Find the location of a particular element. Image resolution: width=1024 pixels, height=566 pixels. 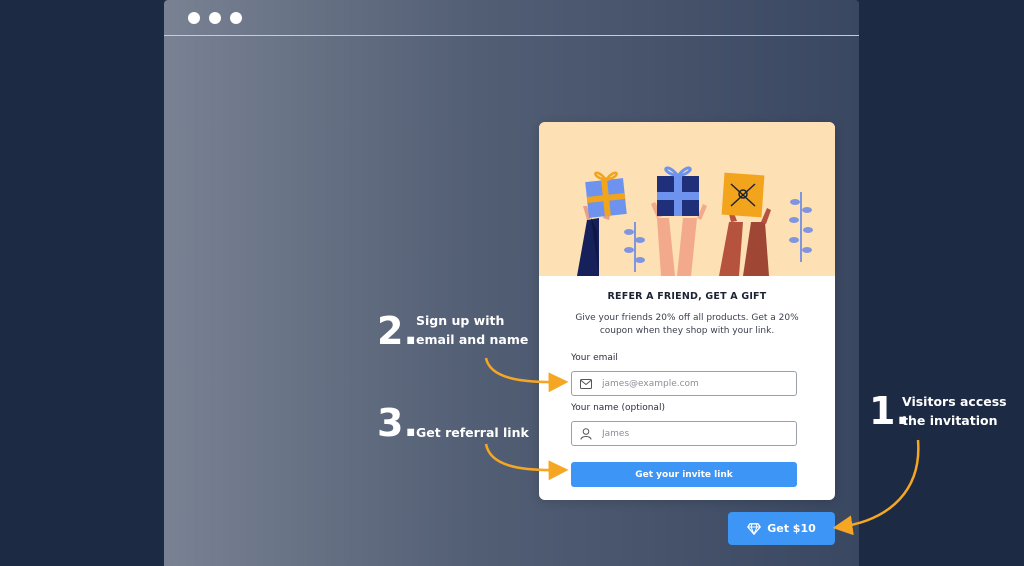

name-field is located at coordinates (684, 433).